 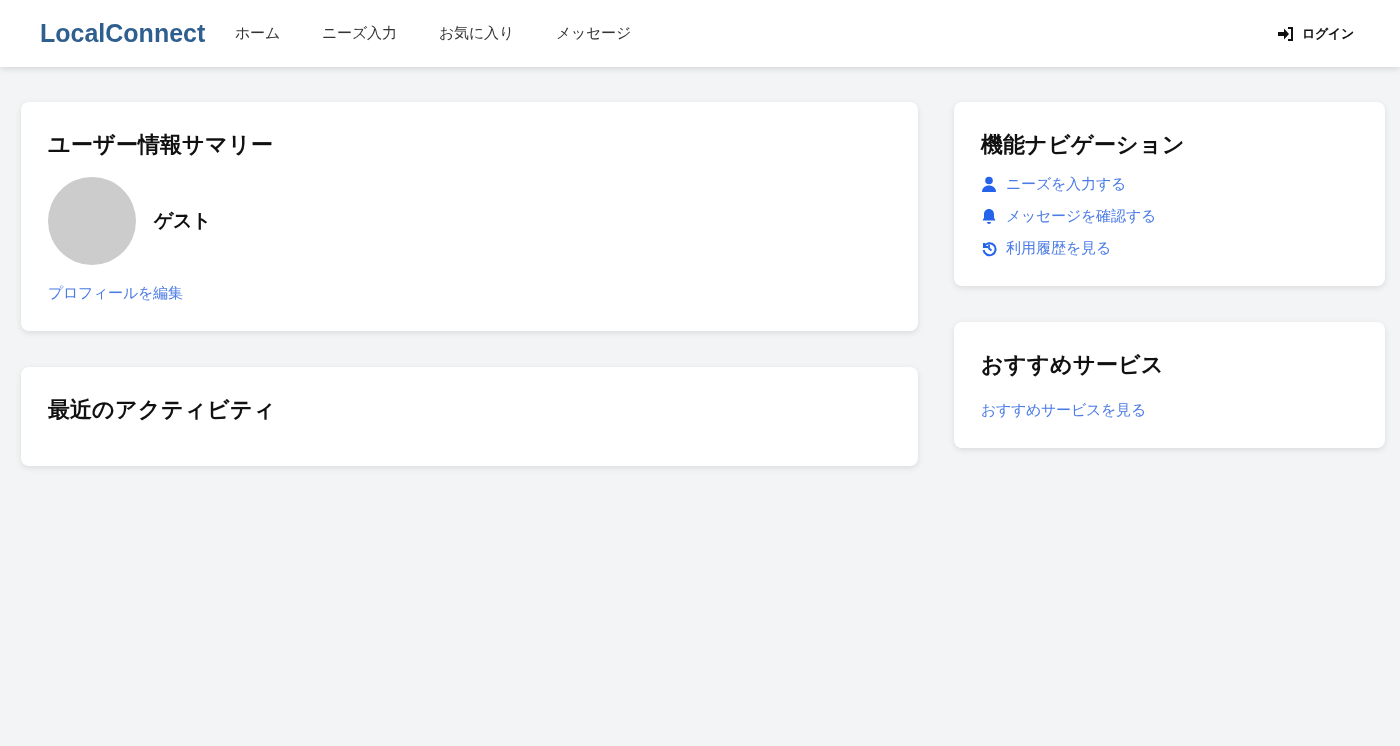 I want to click on feature-link: 利用履歴を見る, so click(x=1058, y=248).